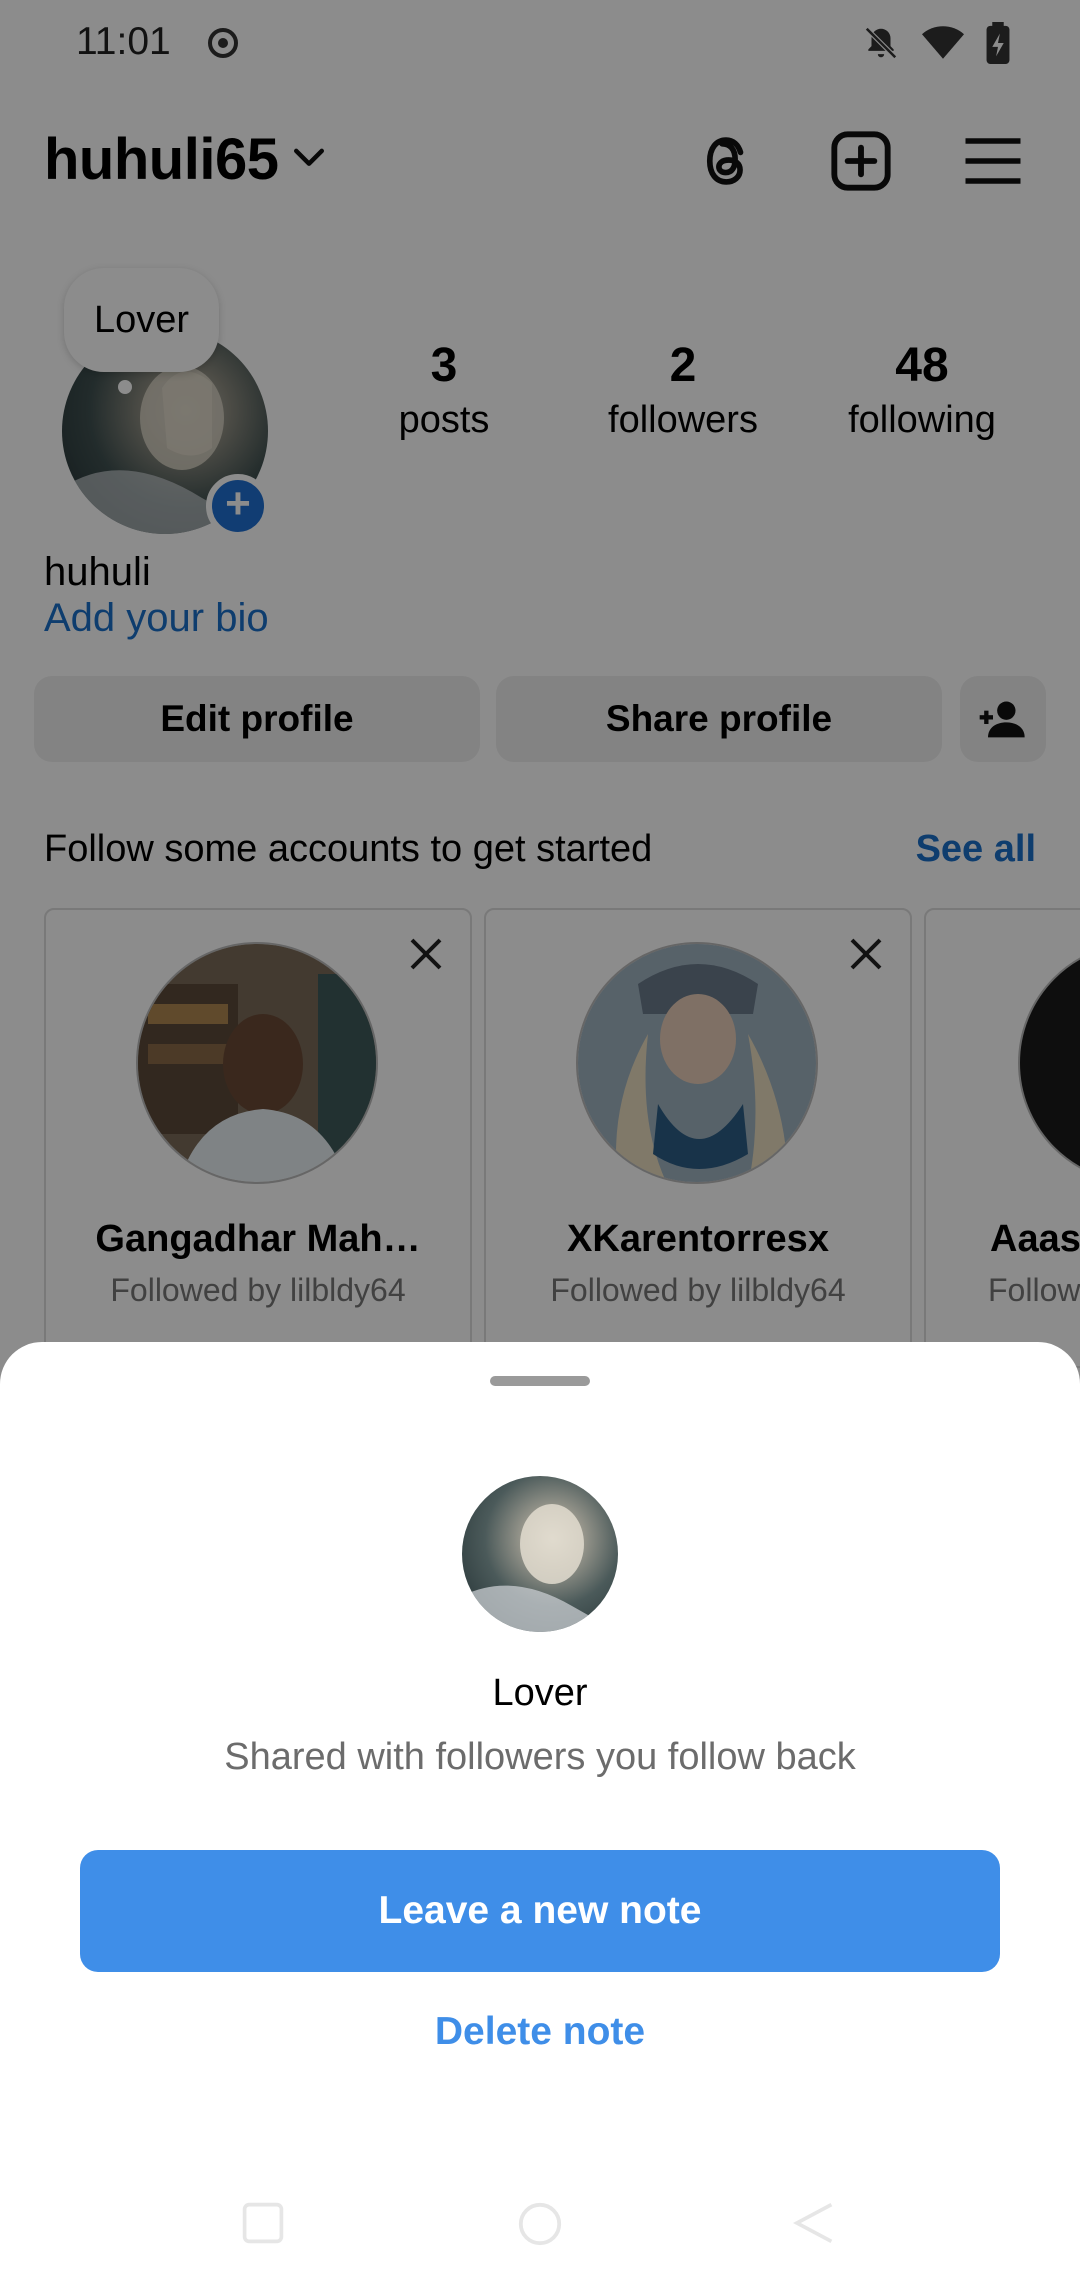  I want to click on delete-note-button: Delete note, so click(540, 2032).